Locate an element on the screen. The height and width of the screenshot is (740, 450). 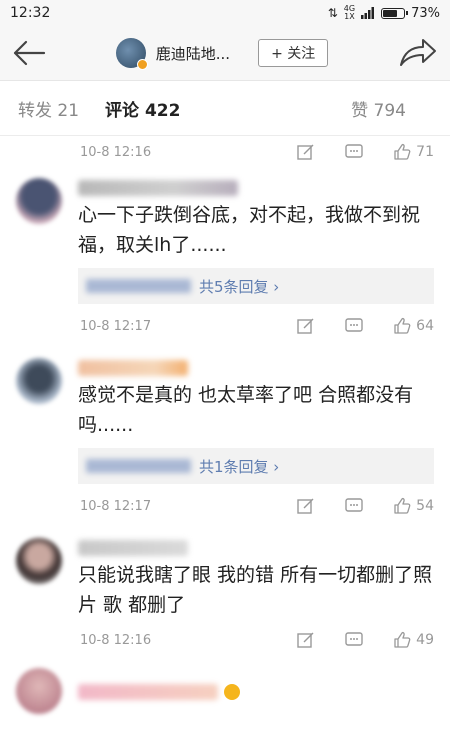
like-action: 54 is located at coordinates (413, 506).